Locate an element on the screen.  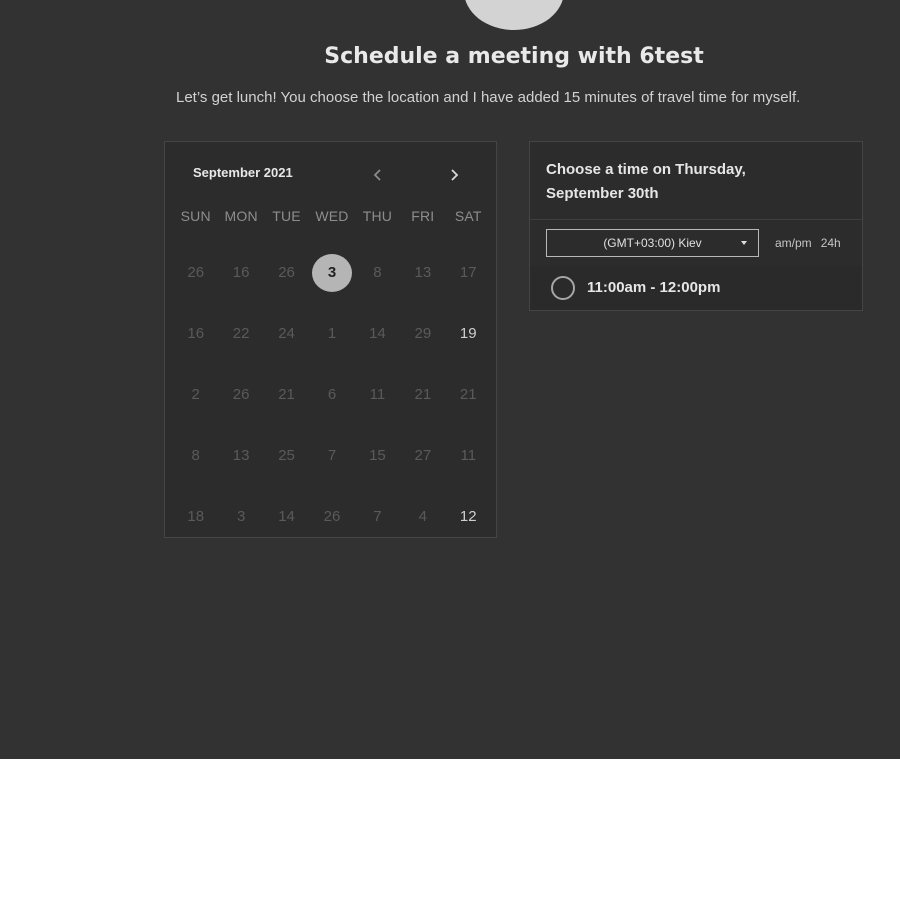
calendar-day-number: 12 is located at coordinates (468, 516).